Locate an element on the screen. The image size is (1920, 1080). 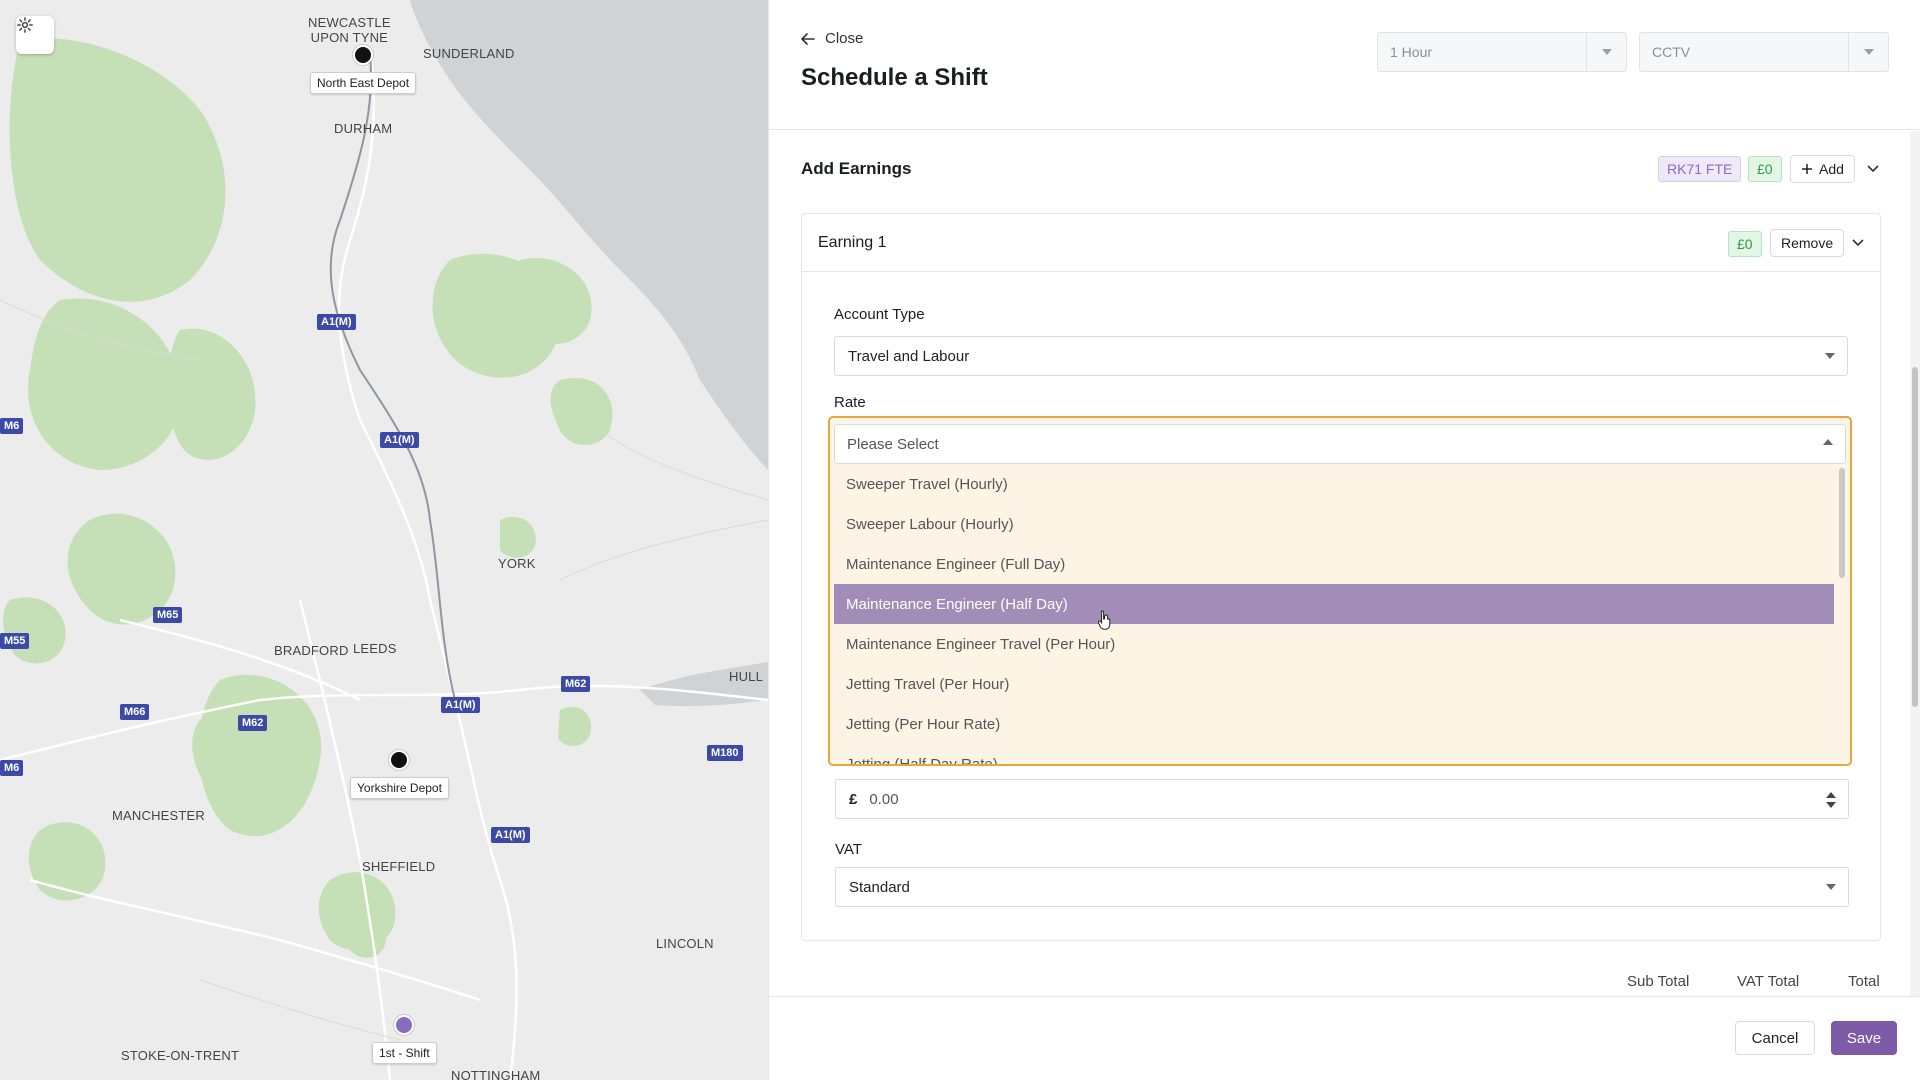
earning-card-title: Earning 1 is located at coordinates (852, 242).